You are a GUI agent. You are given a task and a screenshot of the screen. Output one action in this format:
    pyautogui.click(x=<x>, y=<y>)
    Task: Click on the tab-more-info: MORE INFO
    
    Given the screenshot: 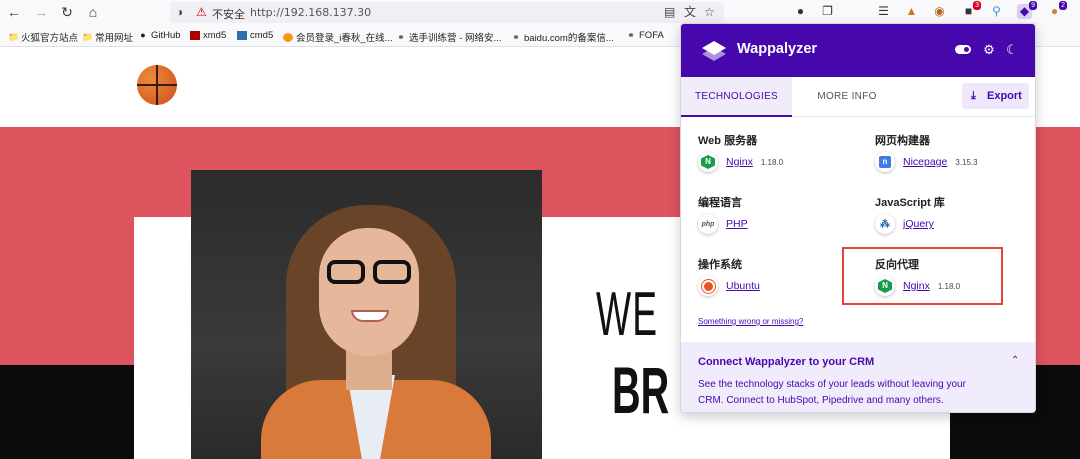 What is the action you would take?
    pyautogui.click(x=847, y=97)
    